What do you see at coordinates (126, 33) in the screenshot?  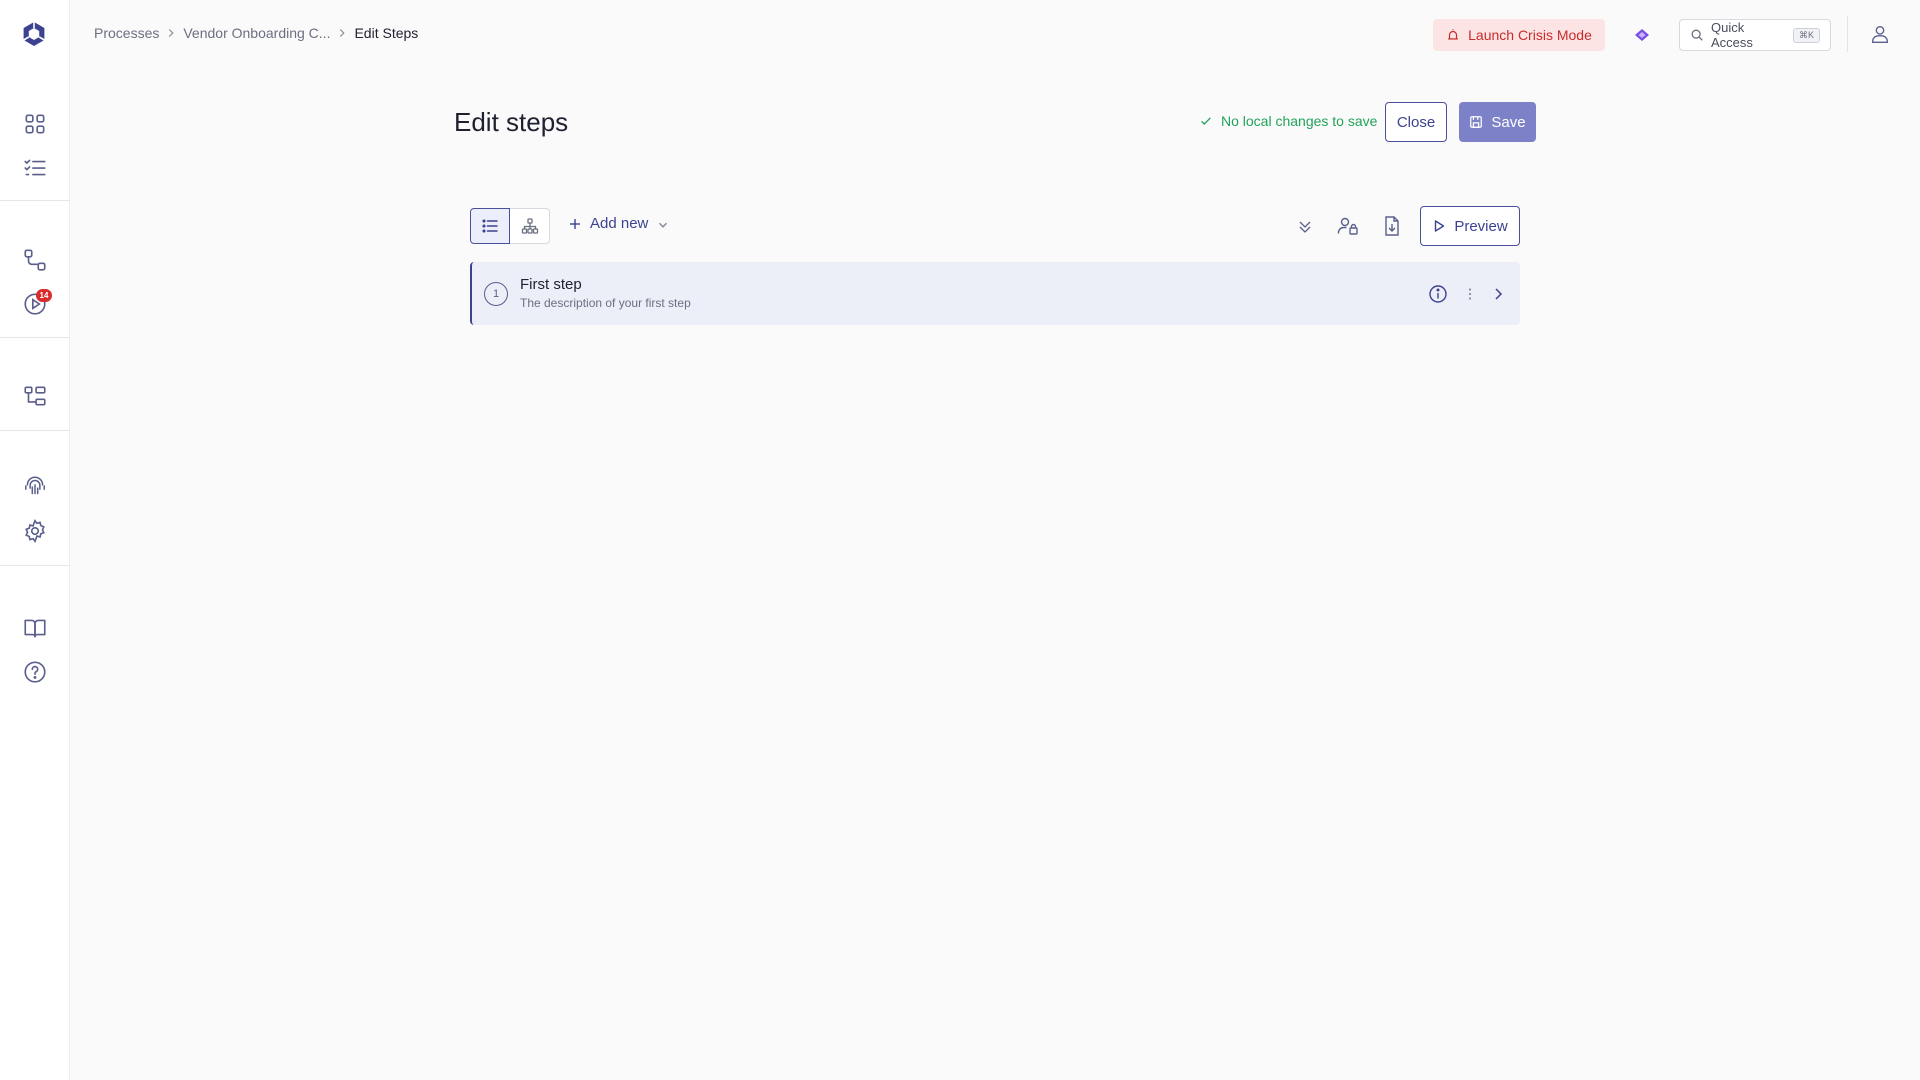 I see `breadcrumb-processes: Processes` at bounding box center [126, 33].